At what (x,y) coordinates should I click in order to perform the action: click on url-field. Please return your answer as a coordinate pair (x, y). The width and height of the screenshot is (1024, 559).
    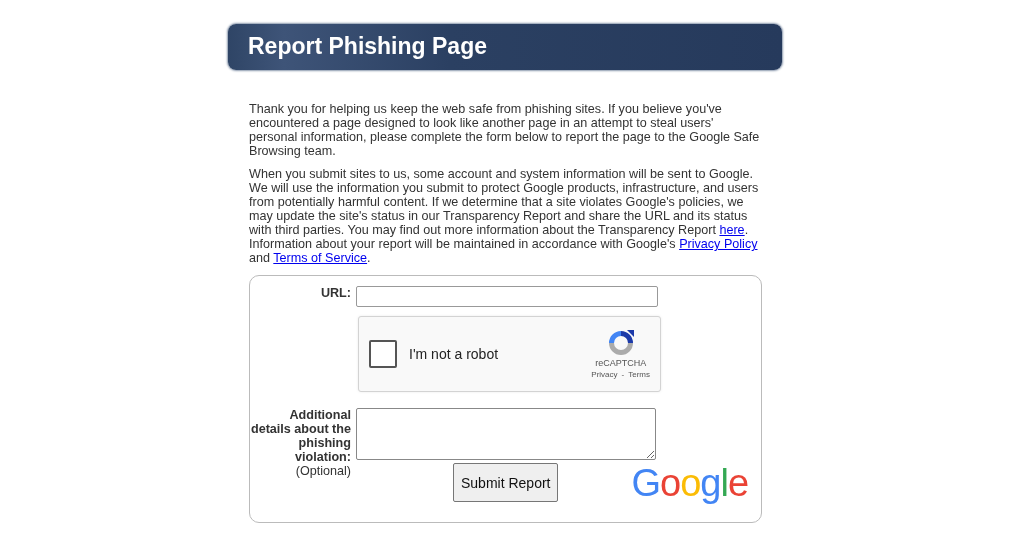
    Looking at the image, I should click on (507, 296).